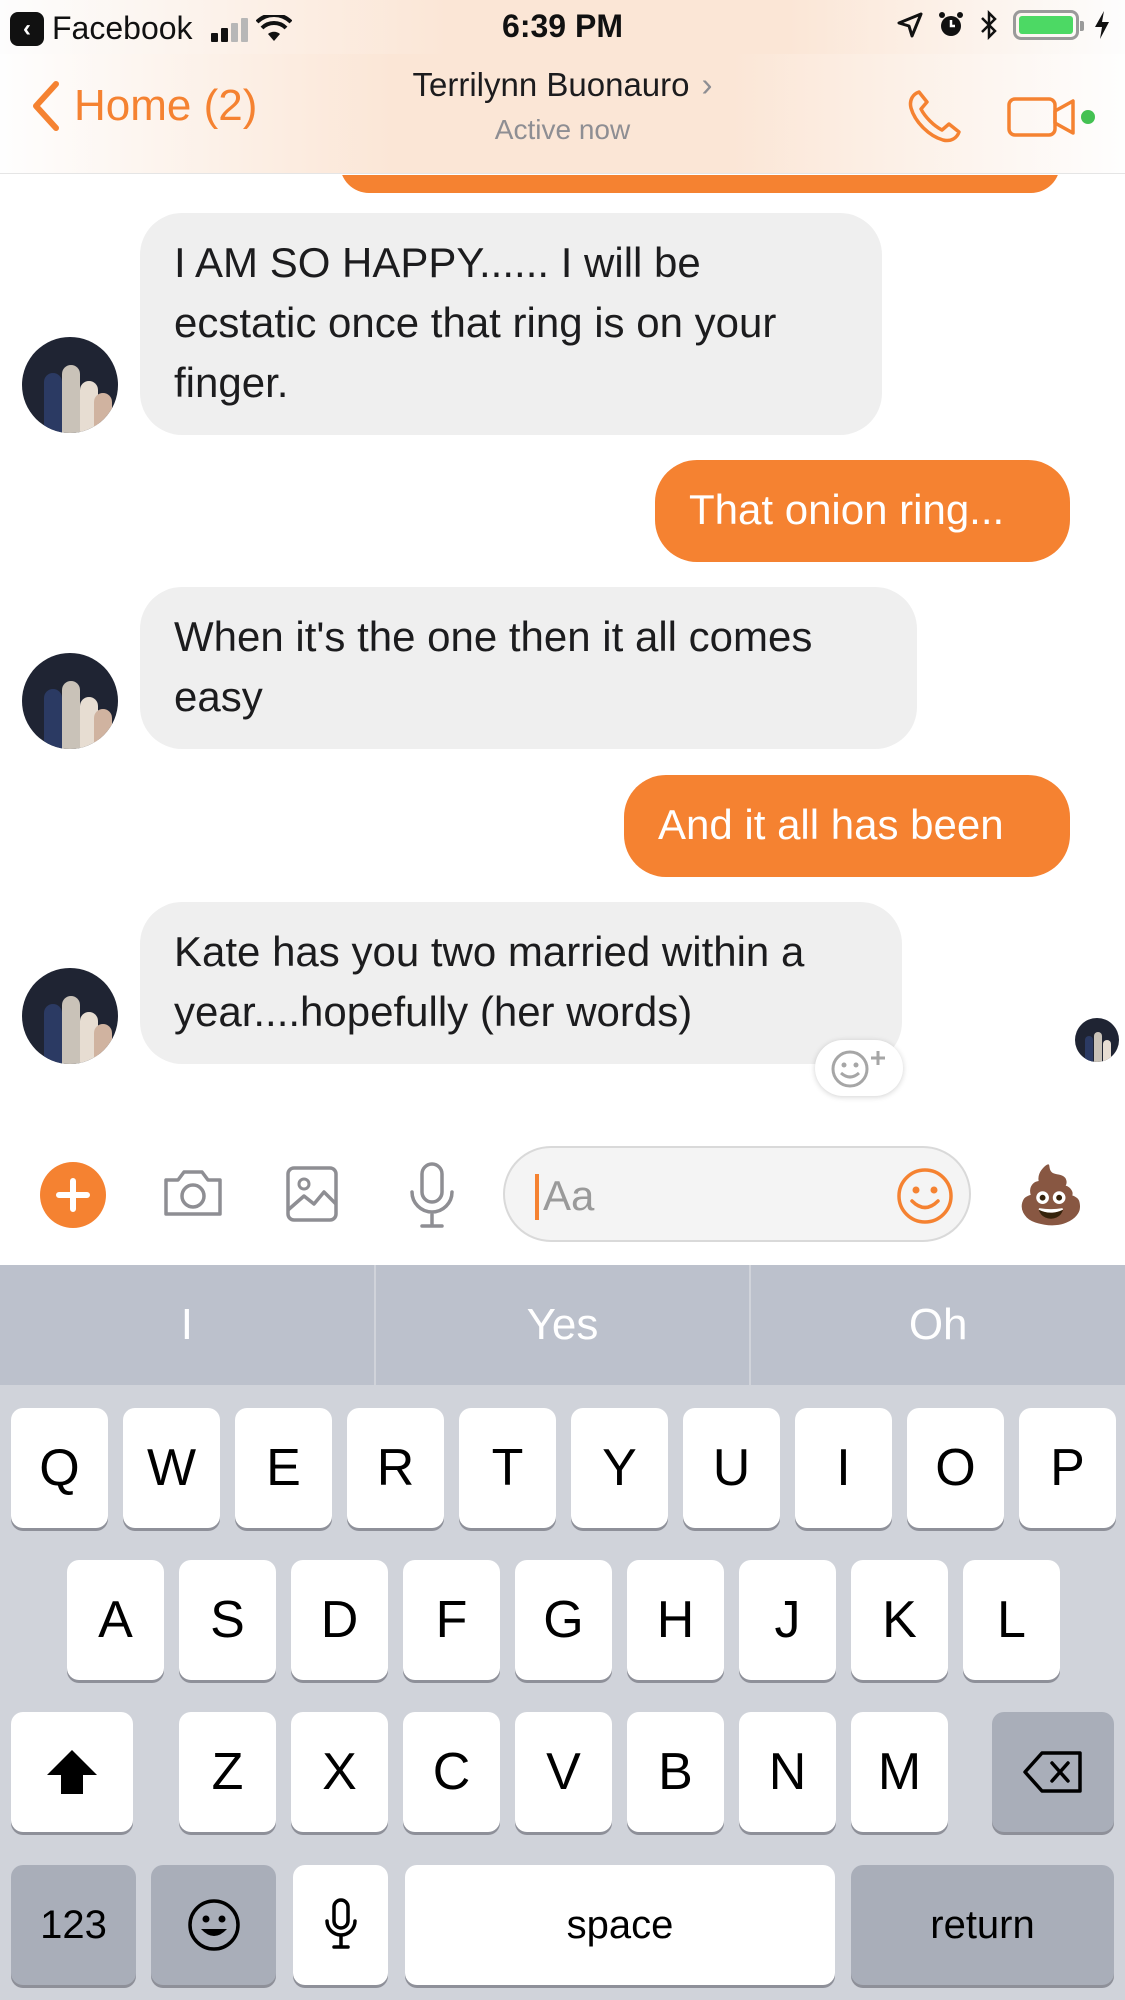  I want to click on key-t: T, so click(507, 1468).